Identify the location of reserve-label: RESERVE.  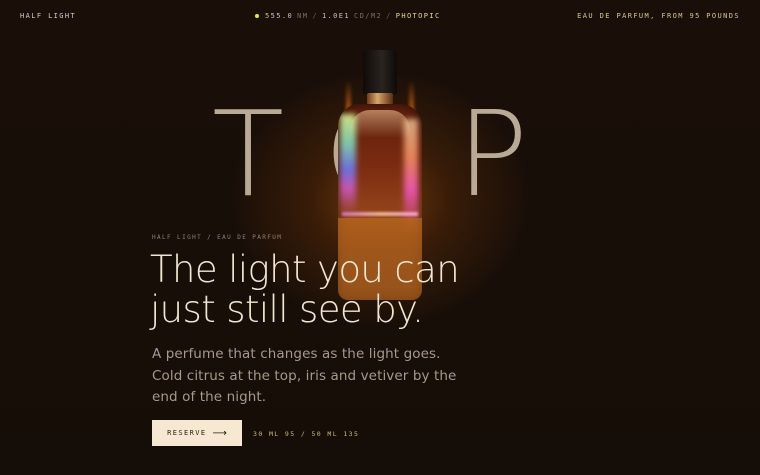
(187, 433).